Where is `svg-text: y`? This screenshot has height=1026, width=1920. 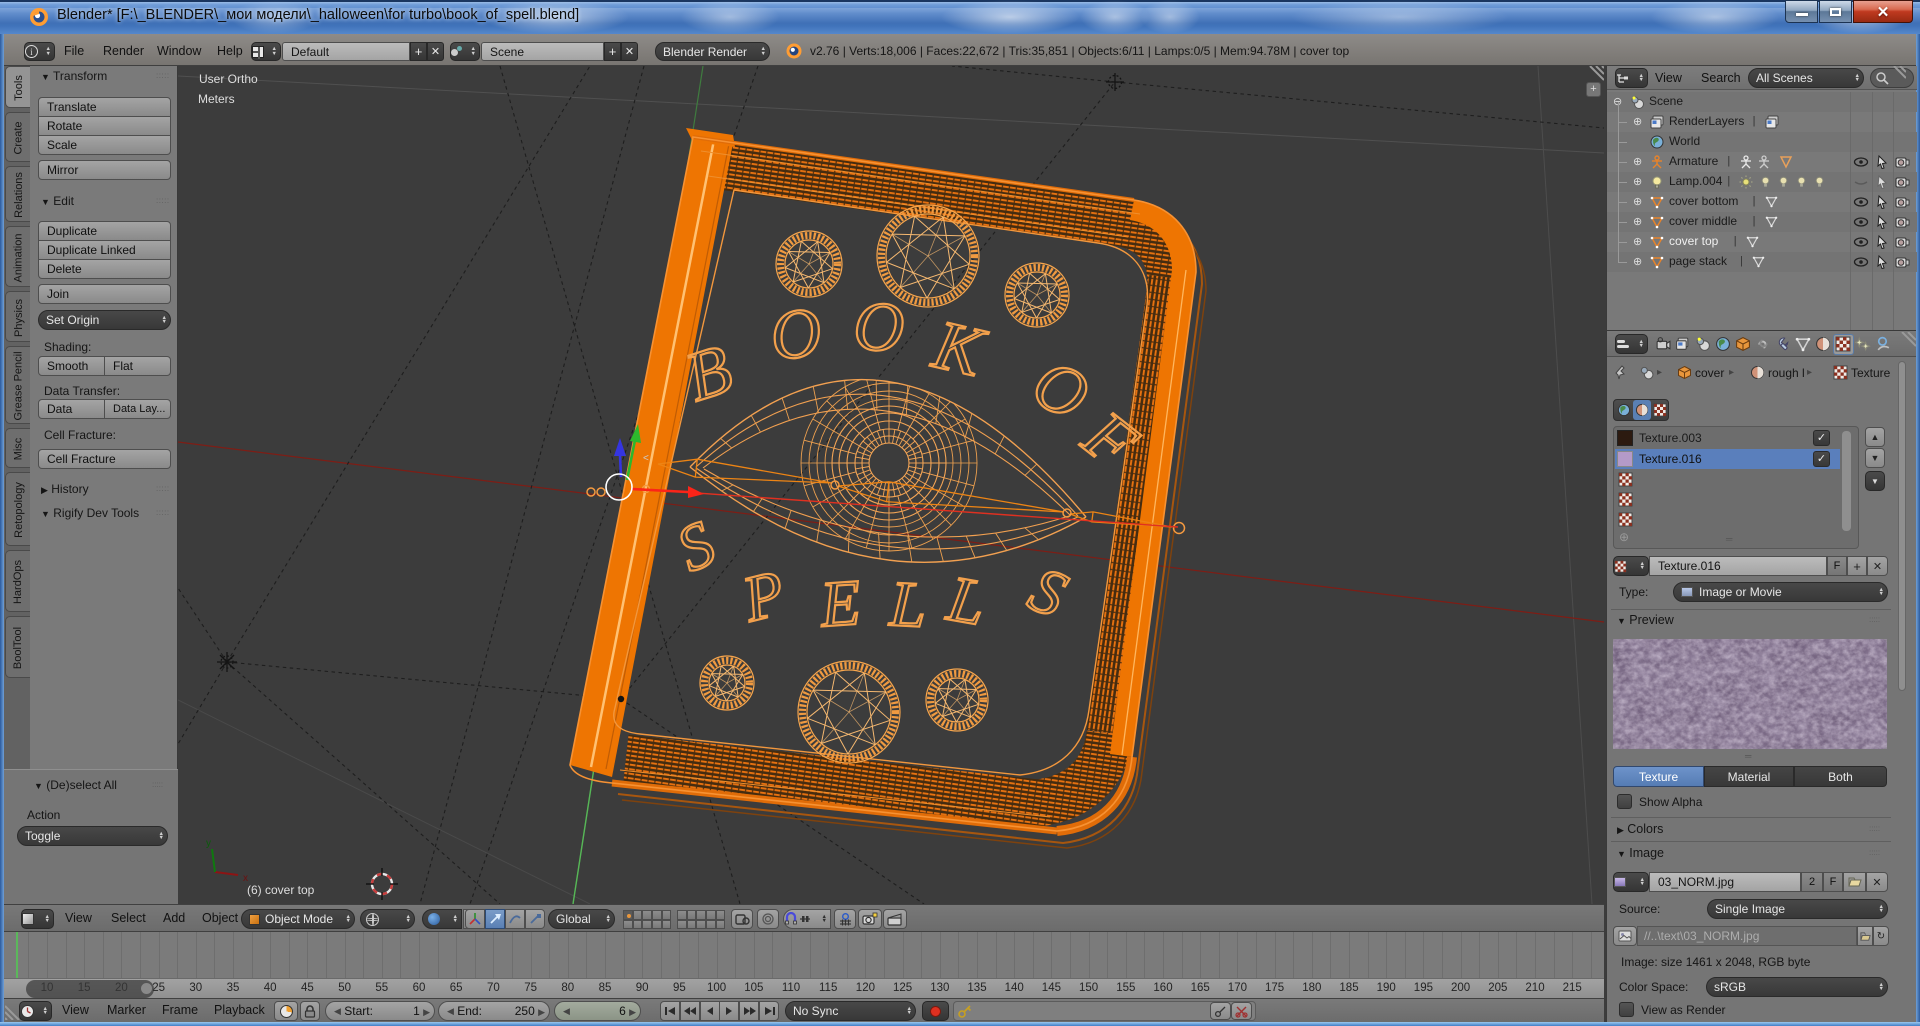 svg-text: y is located at coordinates (208, 843).